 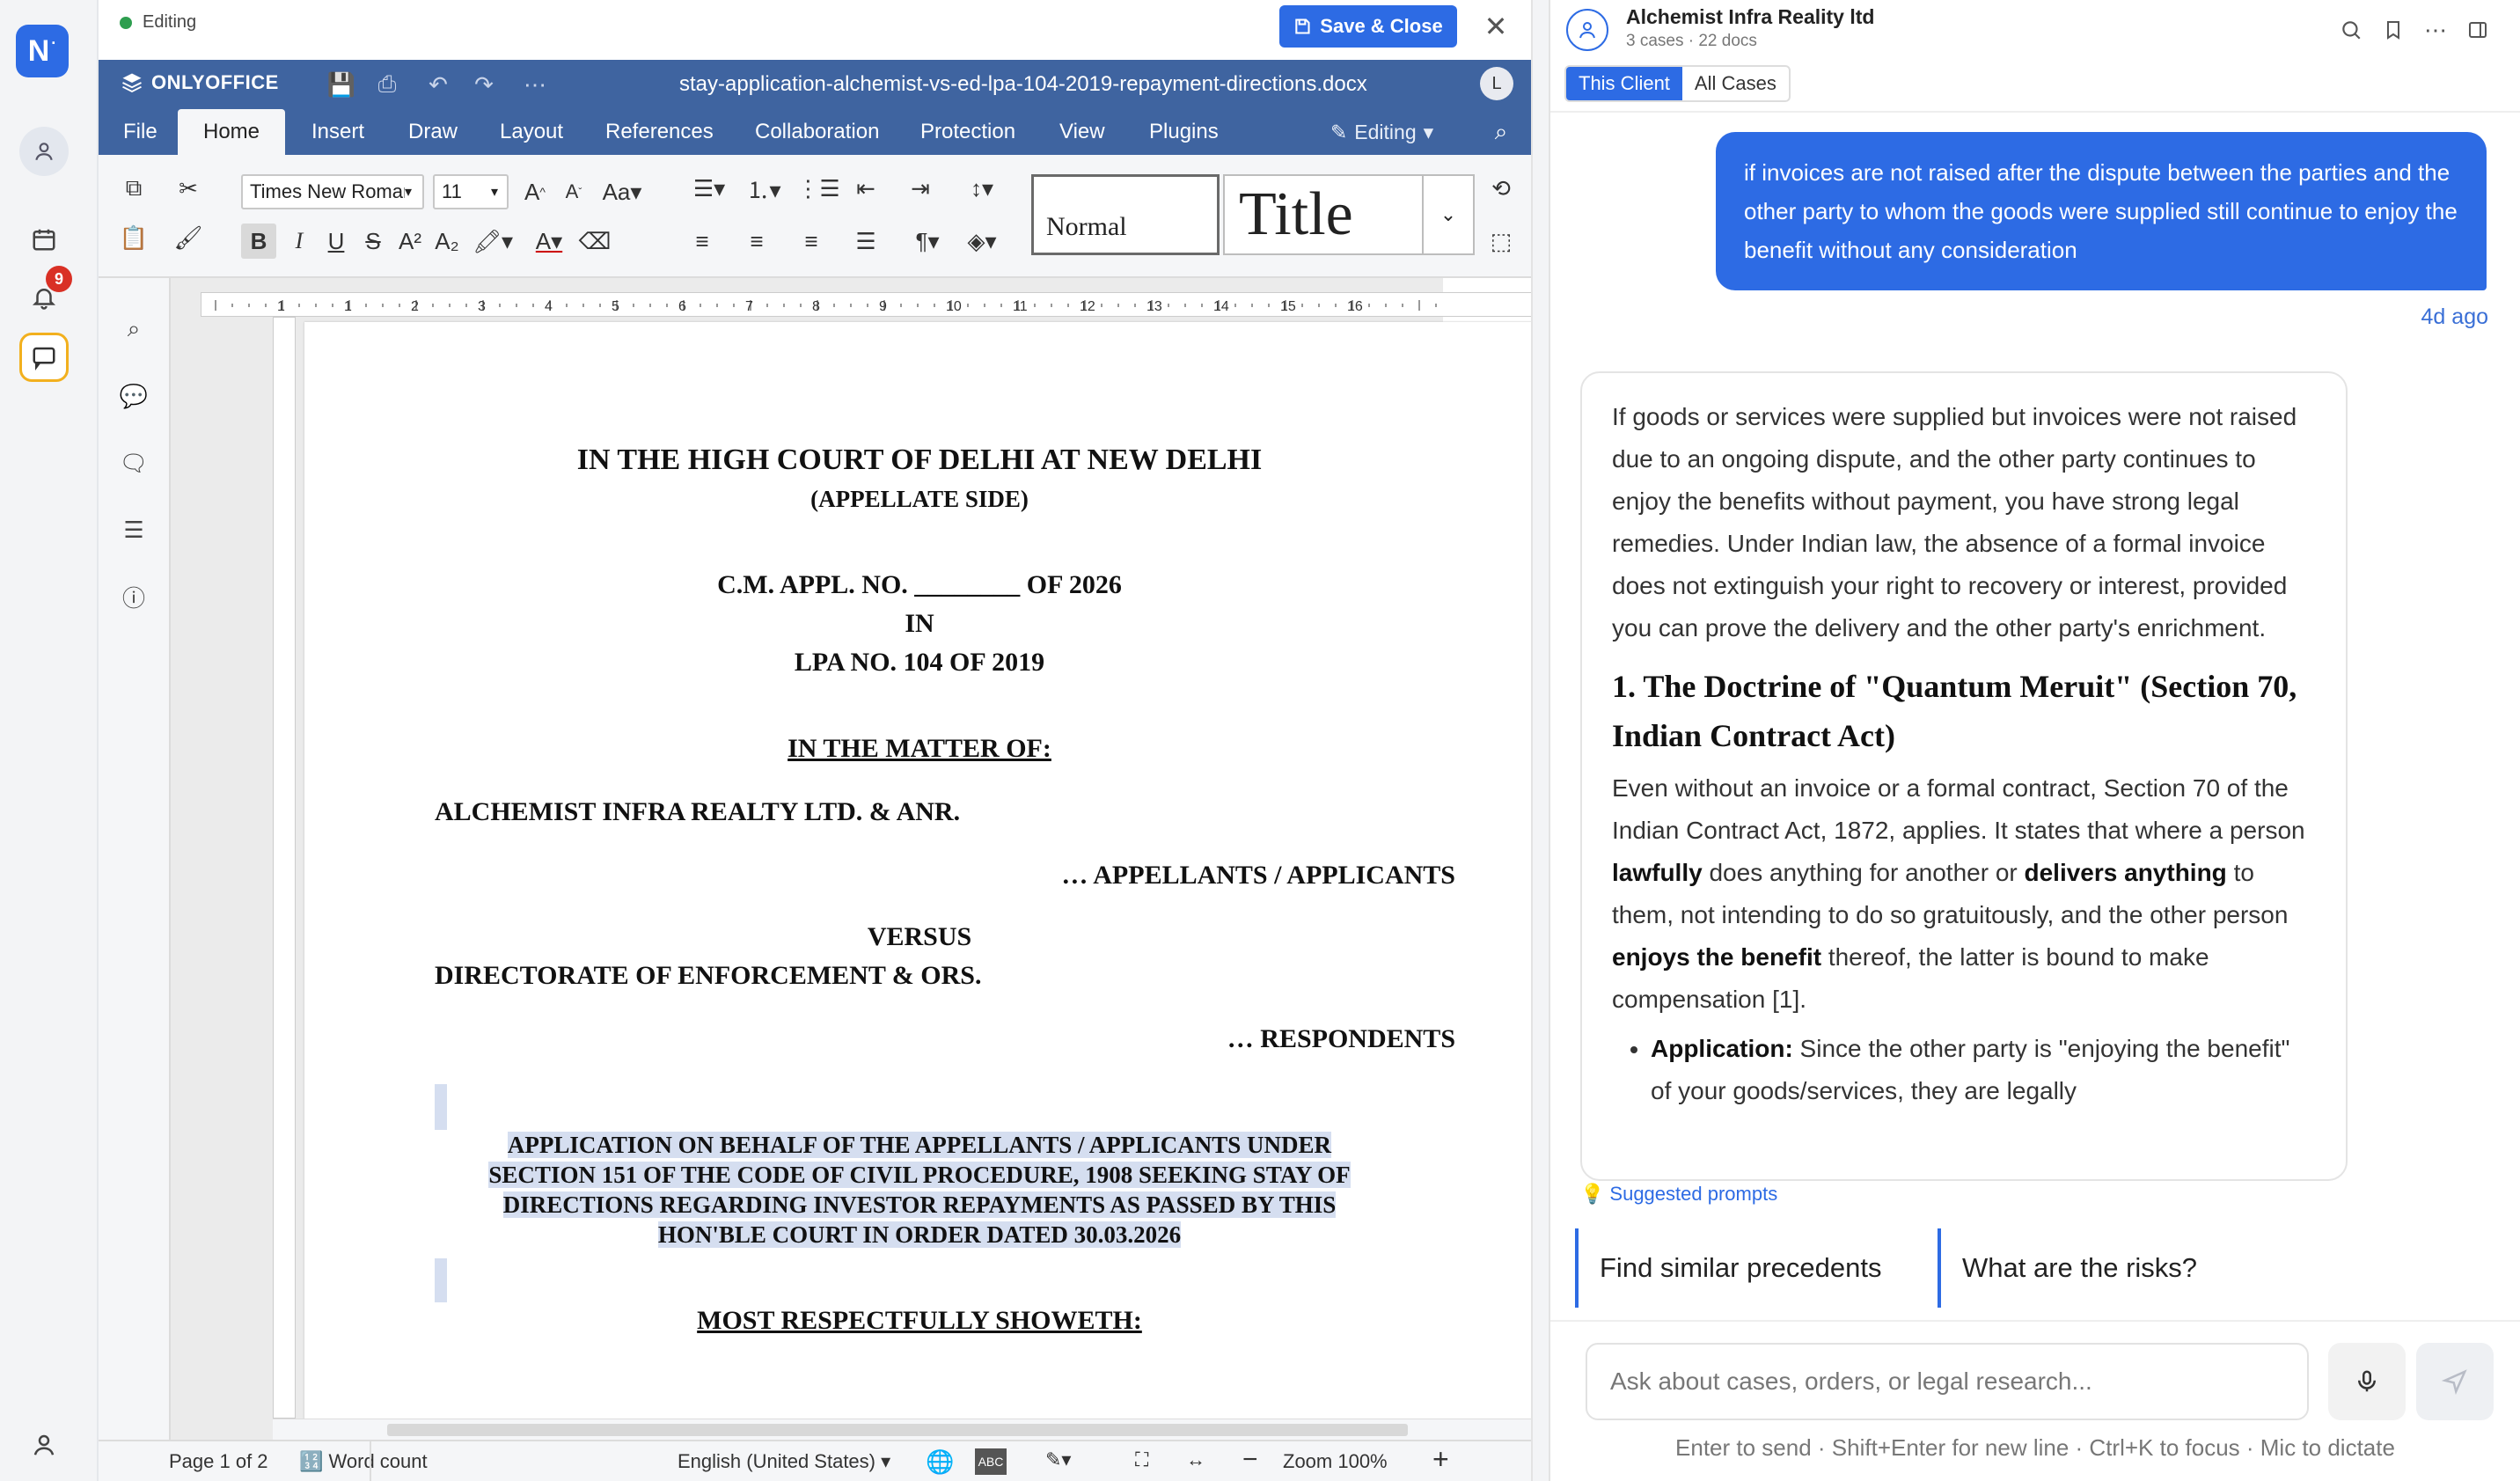 I want to click on font-color-icon: A▾, so click(x=549, y=241).